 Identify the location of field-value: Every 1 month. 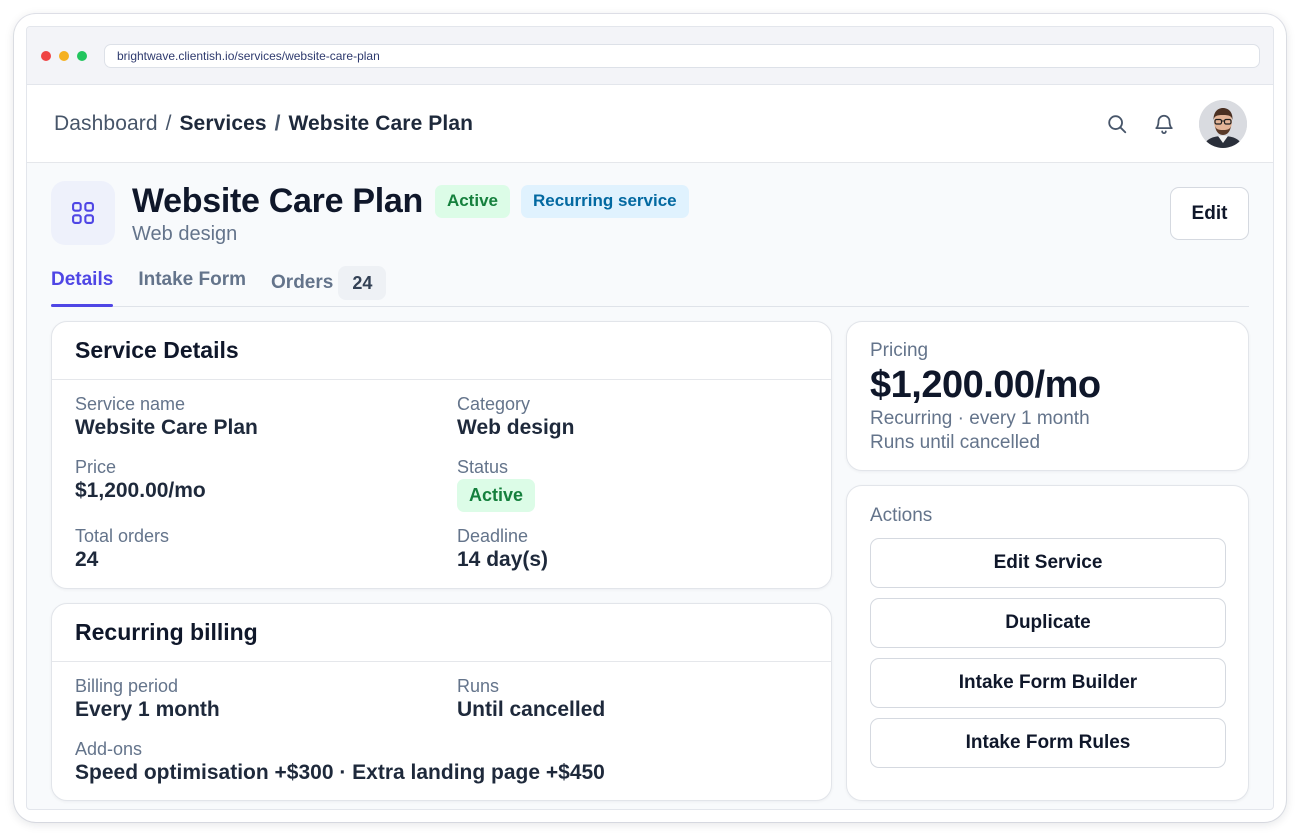
(147, 709).